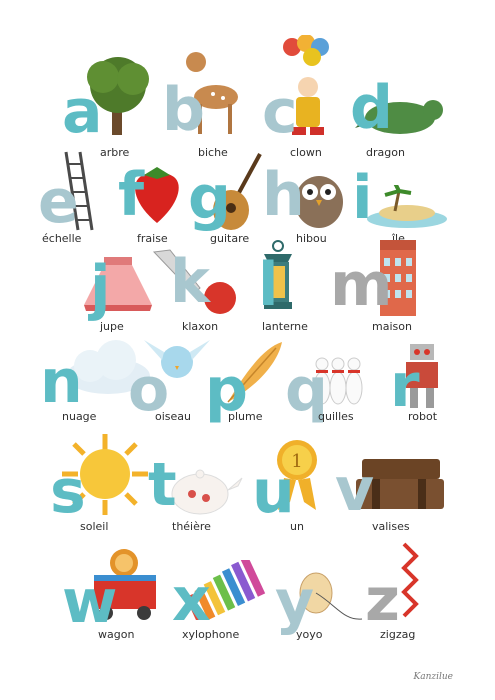 This screenshot has width=495, height=700. Describe the element at coordinates (385, 152) in the screenshot. I see `word-dragon: dragon` at that location.